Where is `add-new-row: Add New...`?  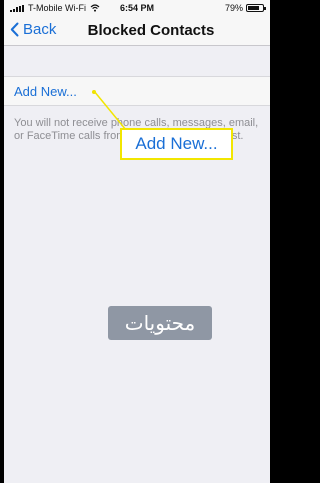
add-new-row: Add New... is located at coordinates (137, 91).